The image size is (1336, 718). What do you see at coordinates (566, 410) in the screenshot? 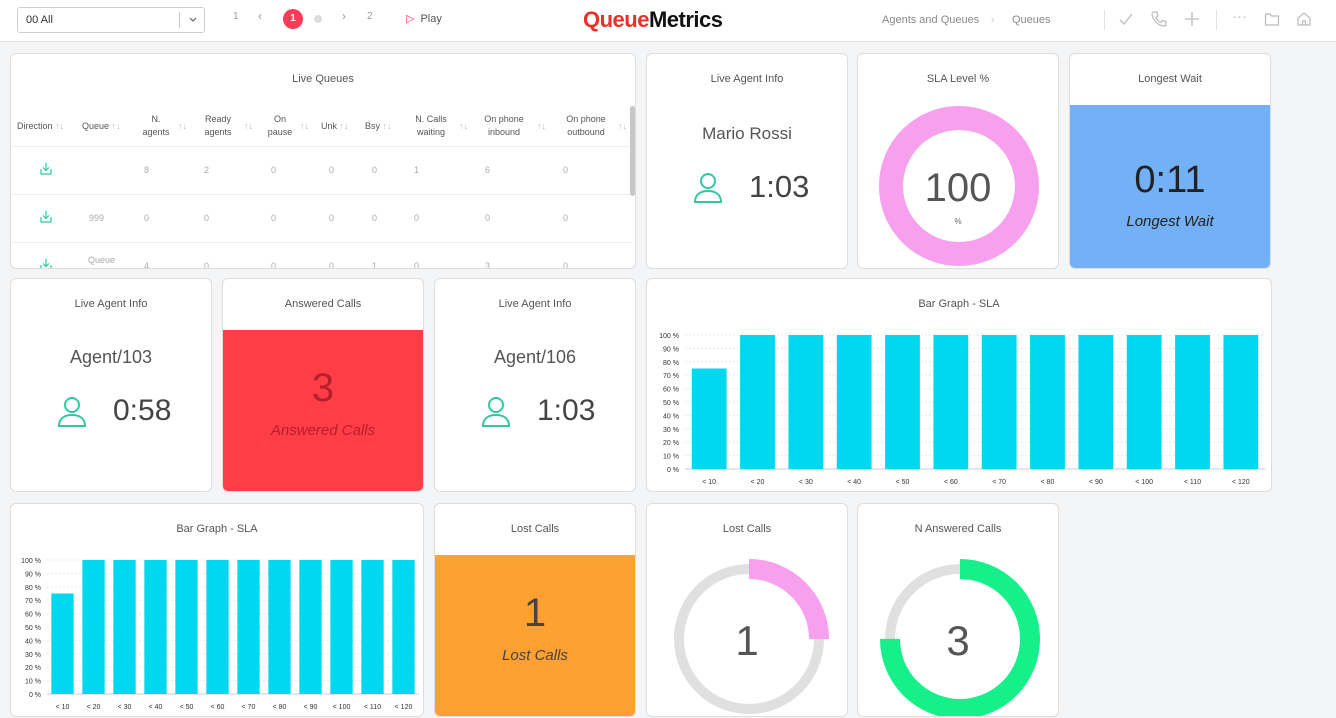
I see `agent-time: 1:03` at bounding box center [566, 410].